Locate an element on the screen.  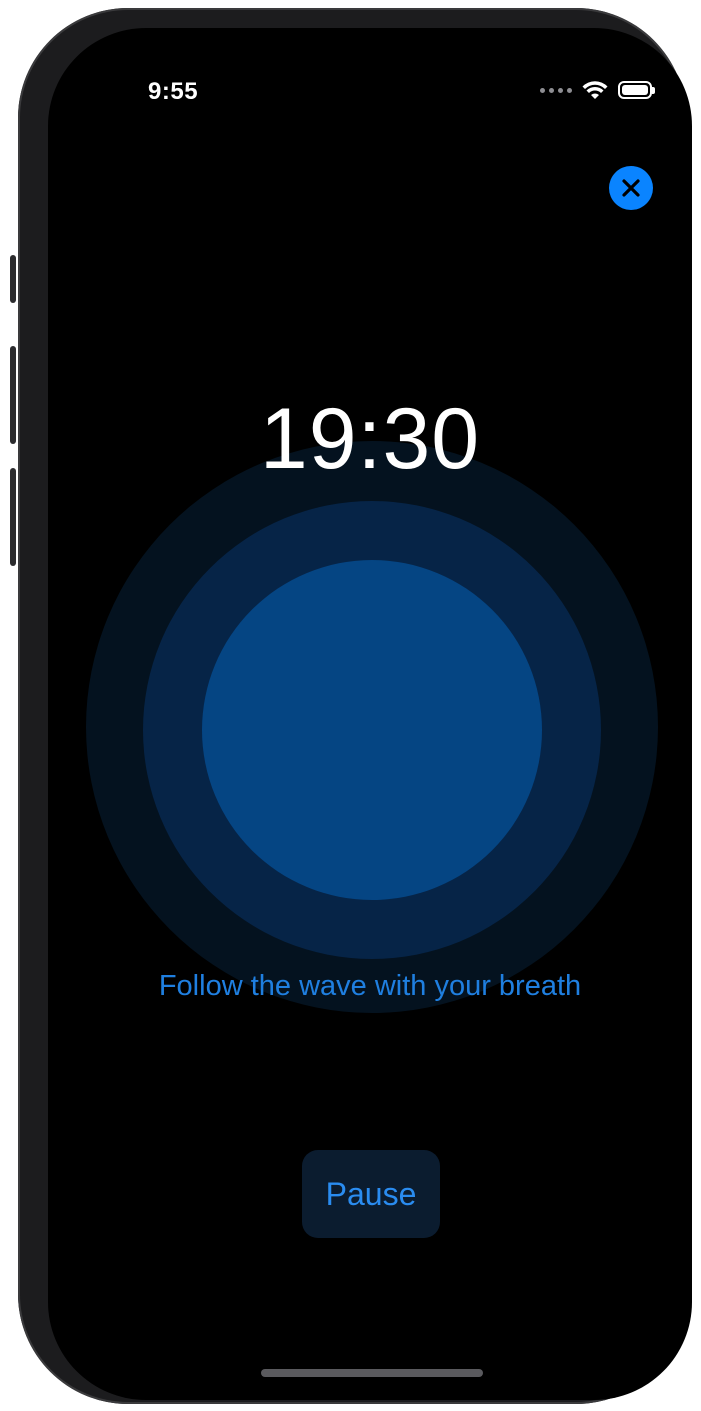
session-timer: 19:30 is located at coordinates (370, 439).